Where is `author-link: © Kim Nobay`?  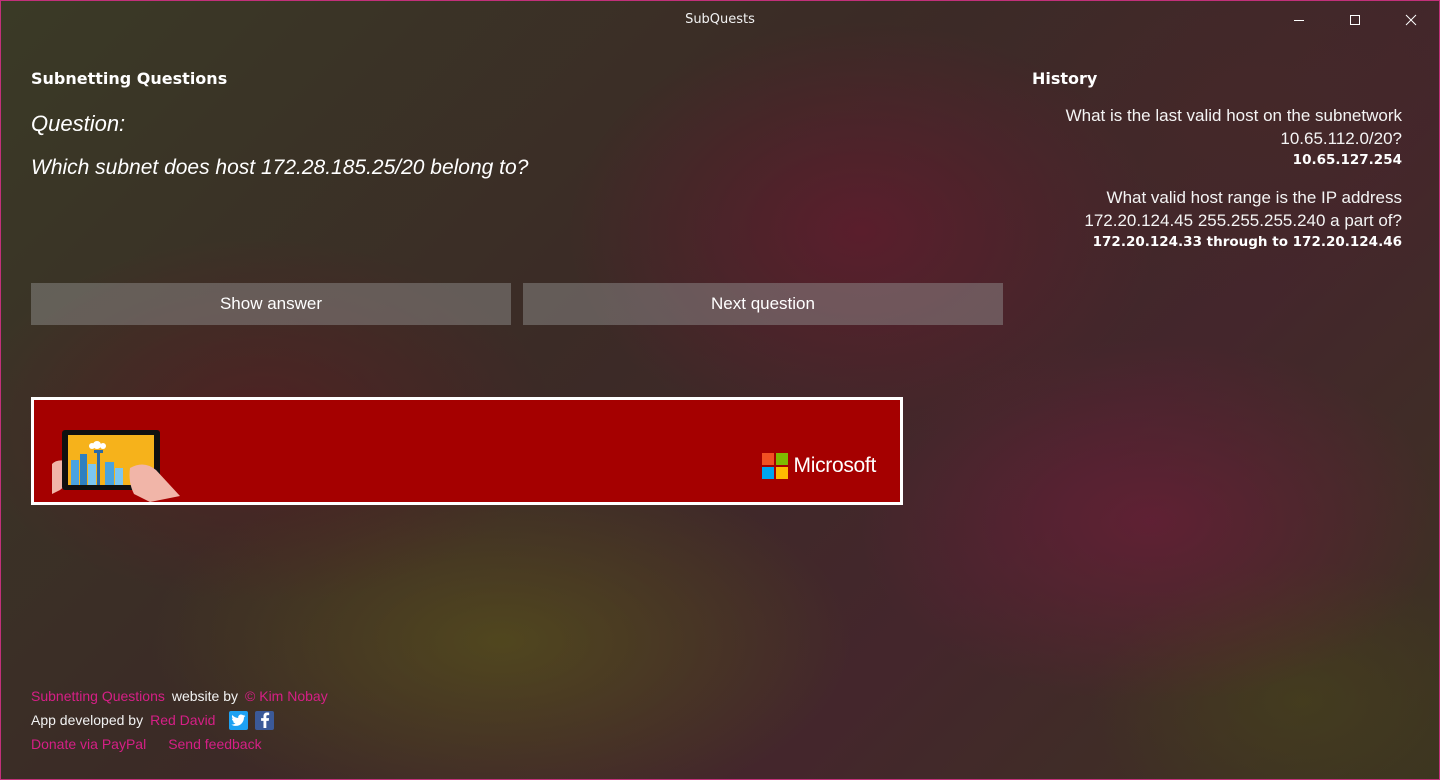
author-link: © Kim Nobay is located at coordinates (286, 696).